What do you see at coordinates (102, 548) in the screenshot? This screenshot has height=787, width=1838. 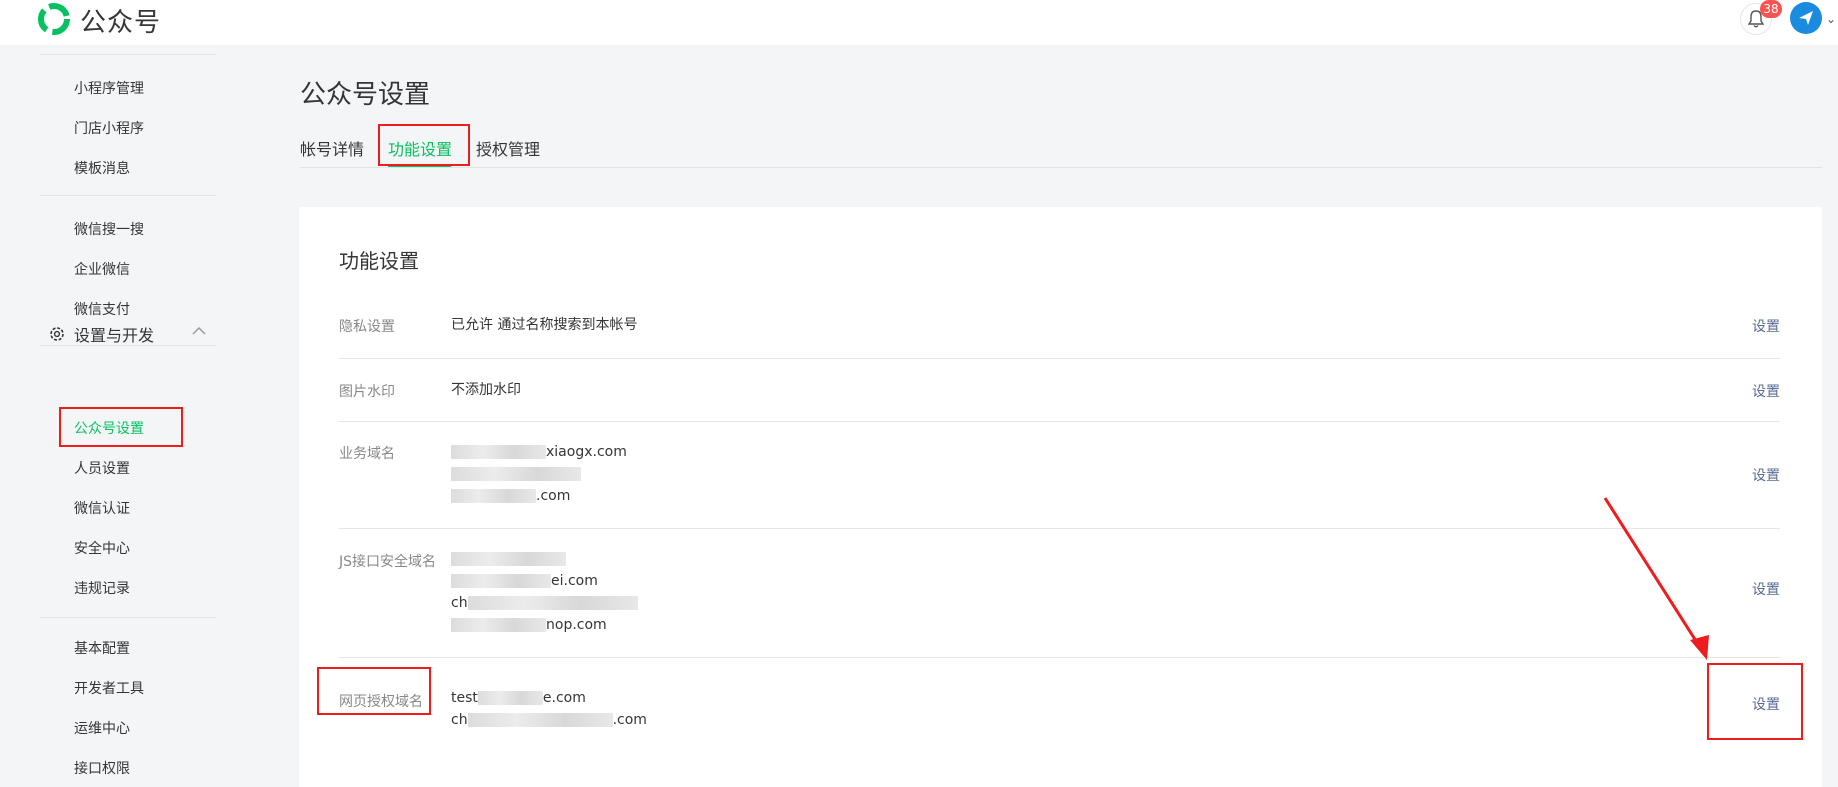 I see `sidebar-item-security-center: 安全中心` at bounding box center [102, 548].